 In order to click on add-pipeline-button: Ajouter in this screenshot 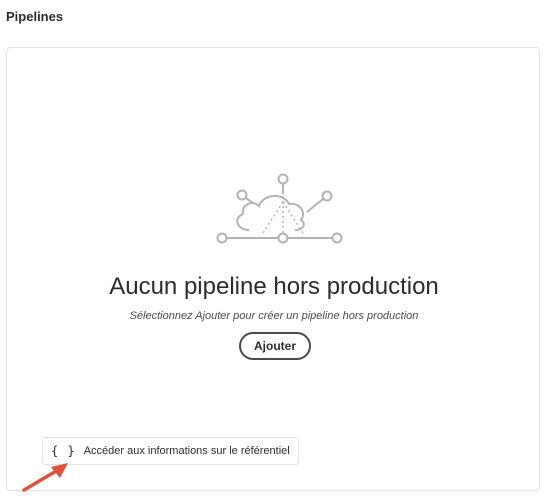, I will do `click(275, 346)`.